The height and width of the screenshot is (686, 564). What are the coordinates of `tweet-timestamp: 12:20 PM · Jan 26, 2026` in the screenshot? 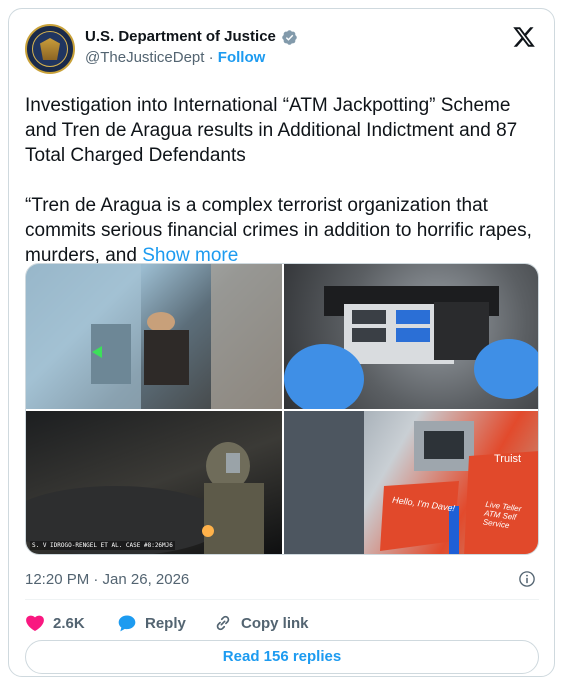 It's located at (107, 579).